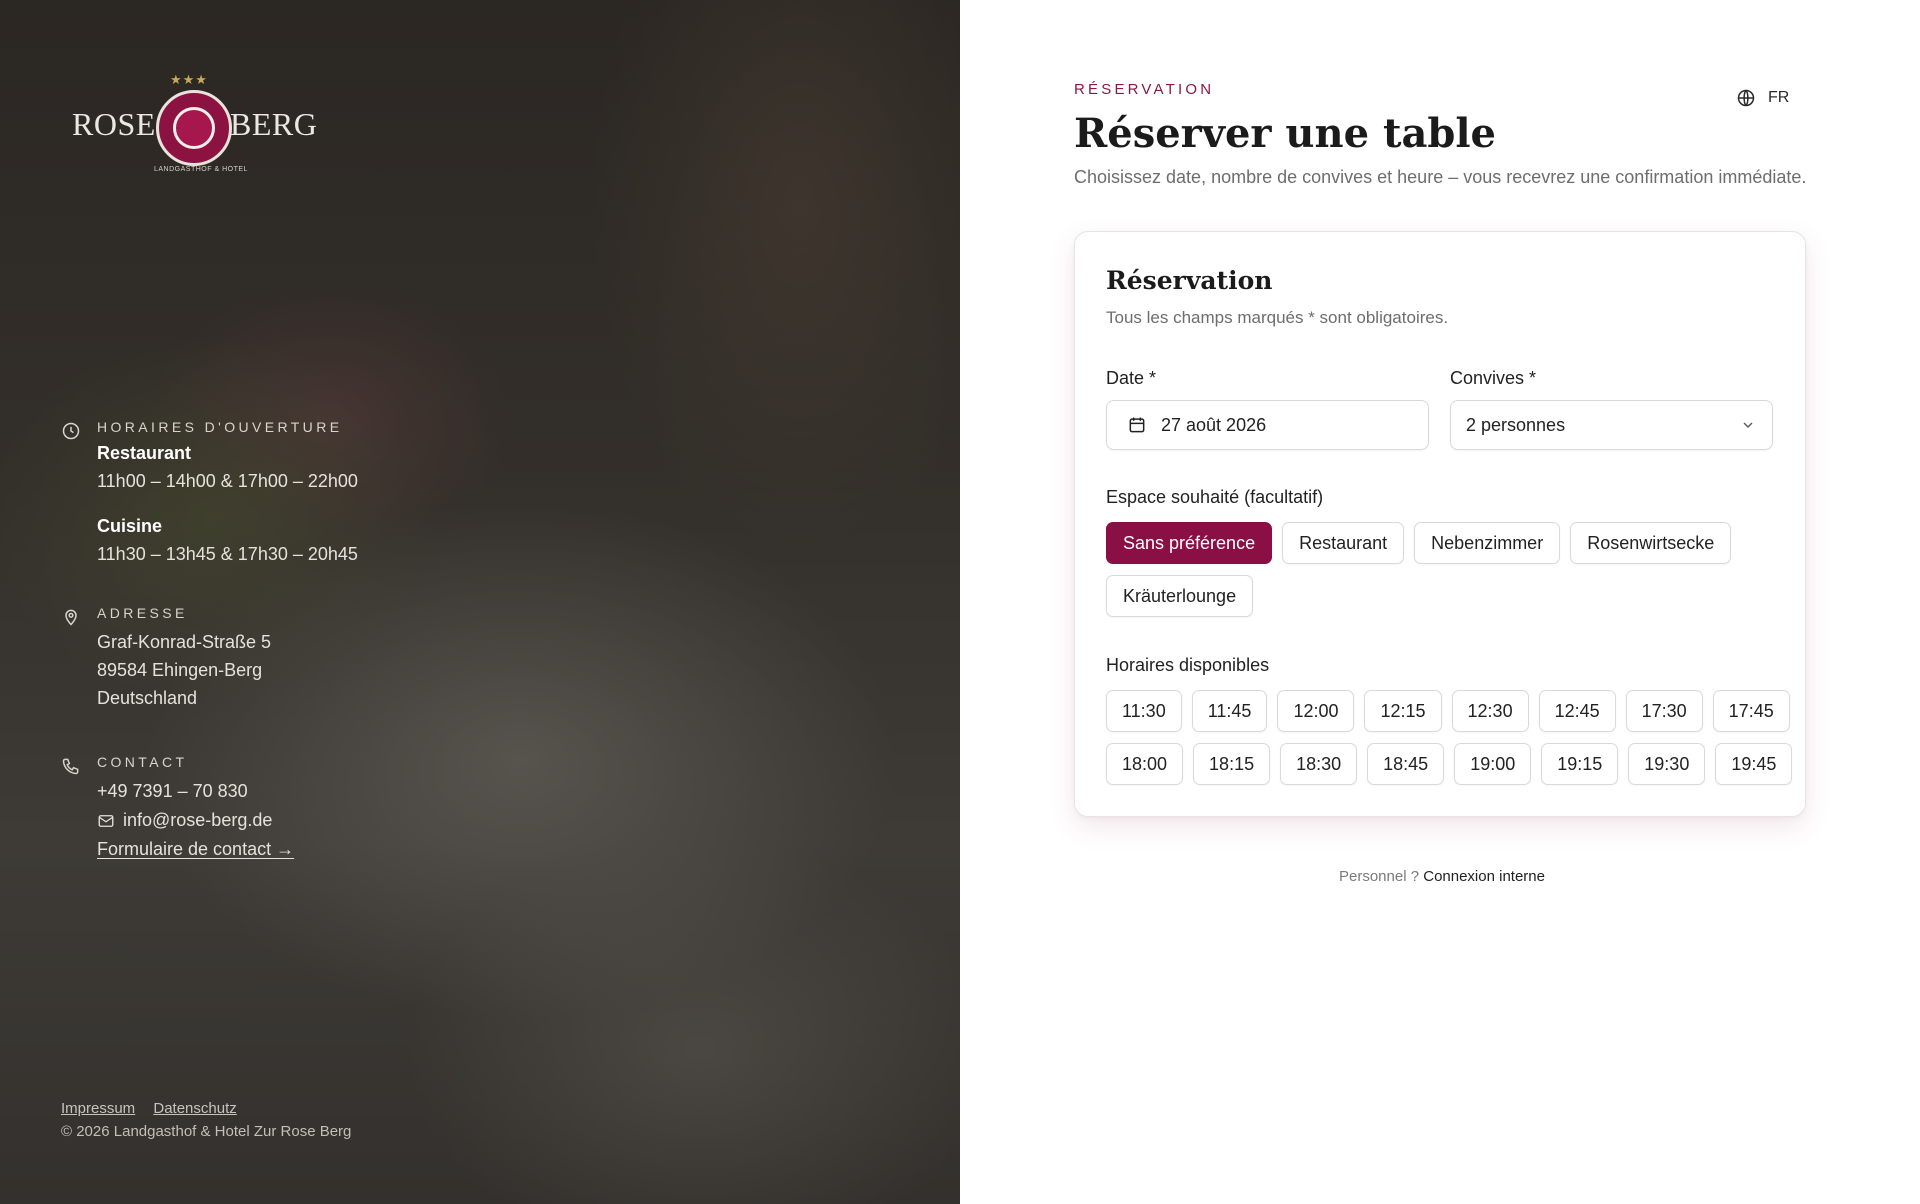  I want to click on language-switcher: FR, so click(1762, 98).